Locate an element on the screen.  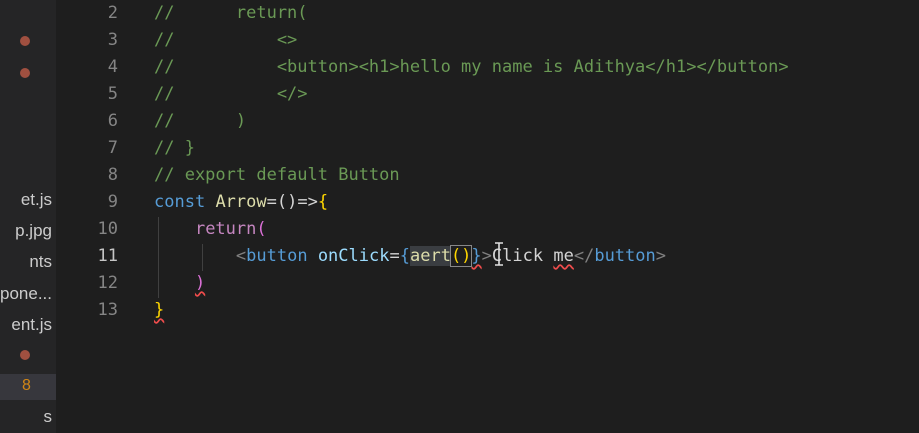
line-number: 12 is located at coordinates (107, 283).